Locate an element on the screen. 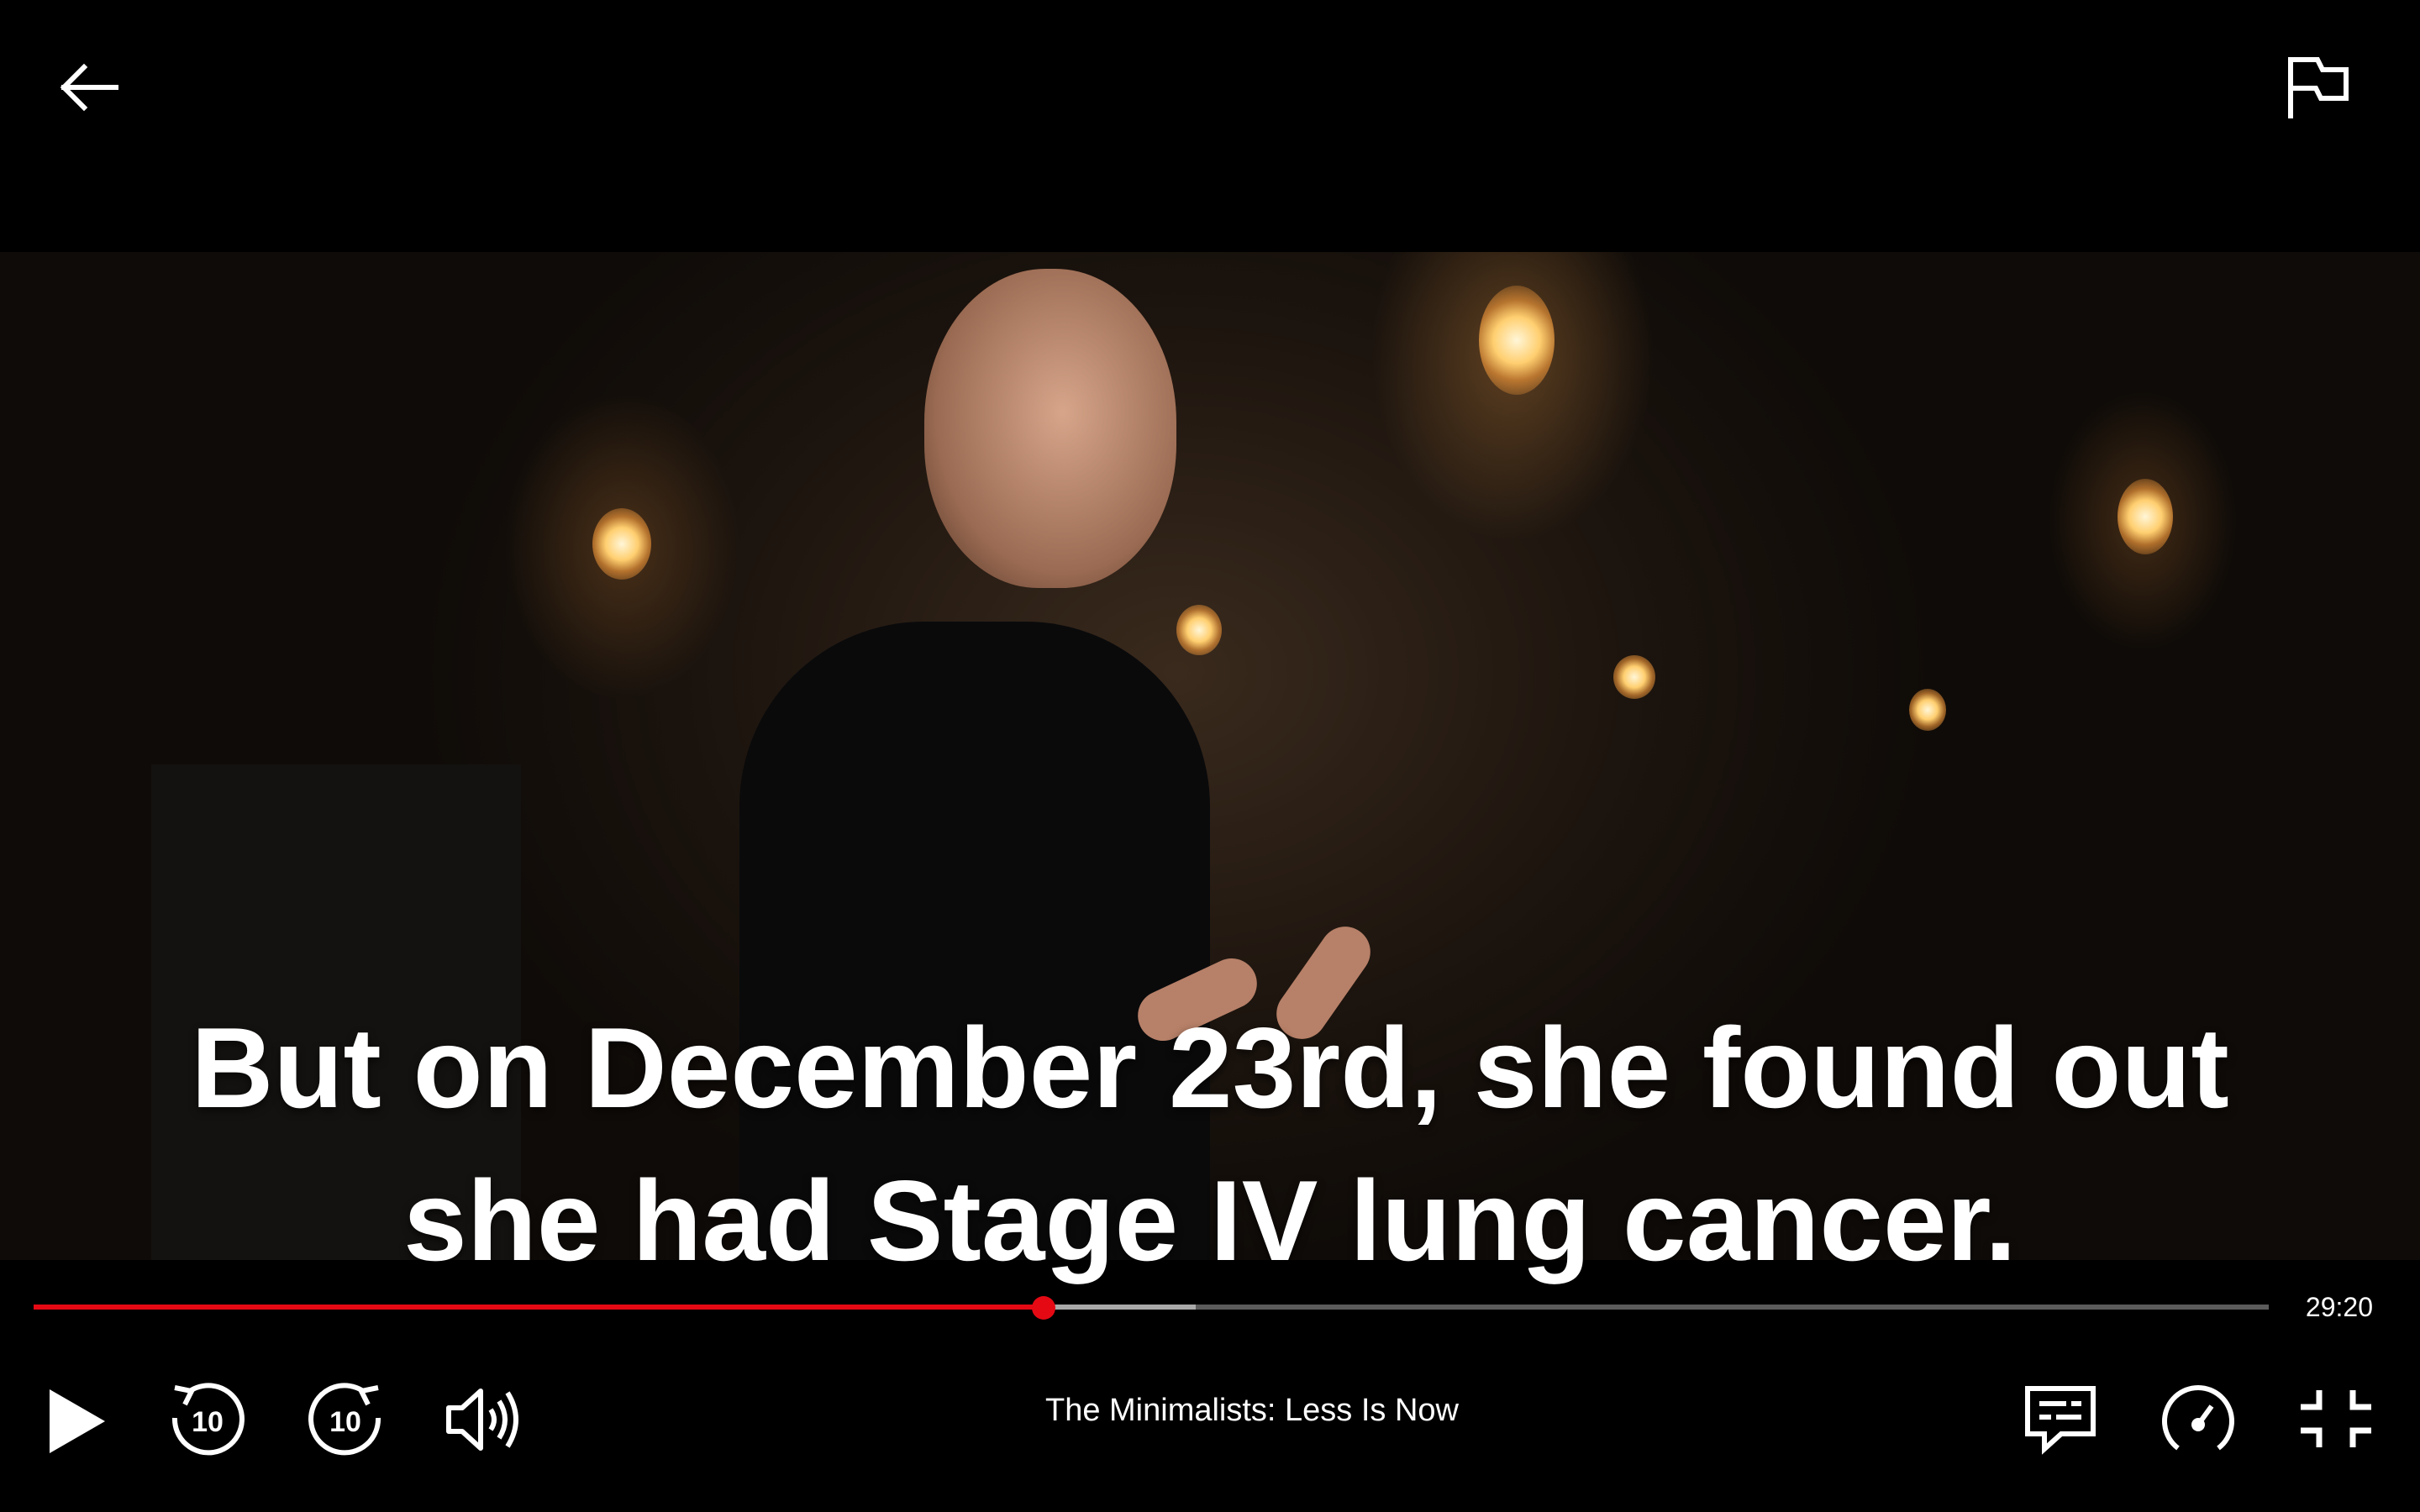 This screenshot has width=2420, height=1512. volume-icon is located at coordinates (482, 1420).